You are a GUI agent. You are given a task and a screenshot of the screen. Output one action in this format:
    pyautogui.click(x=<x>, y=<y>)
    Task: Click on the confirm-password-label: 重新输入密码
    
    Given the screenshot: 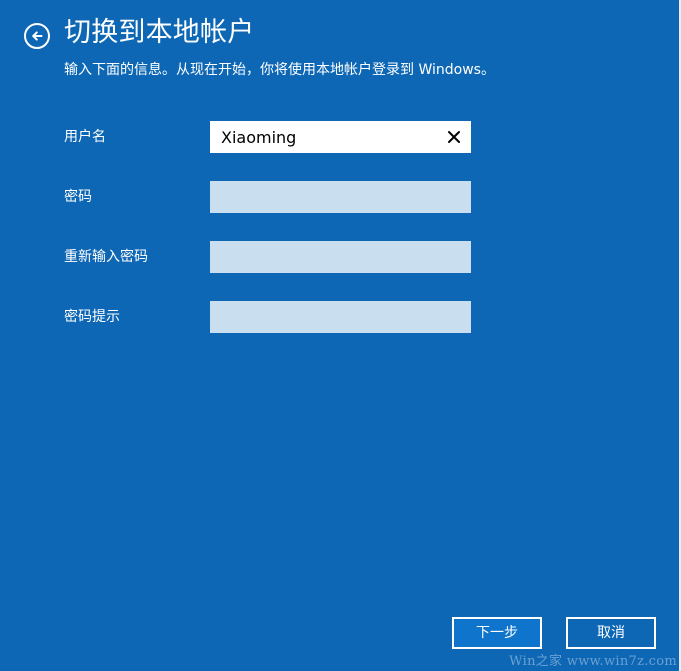 What is the action you would take?
    pyautogui.click(x=106, y=257)
    